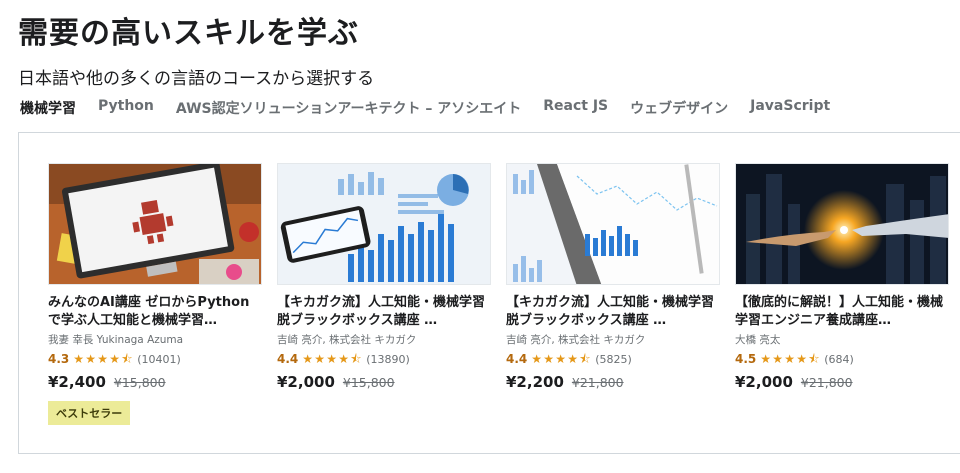  I want to click on tab-python: Python, so click(126, 108).